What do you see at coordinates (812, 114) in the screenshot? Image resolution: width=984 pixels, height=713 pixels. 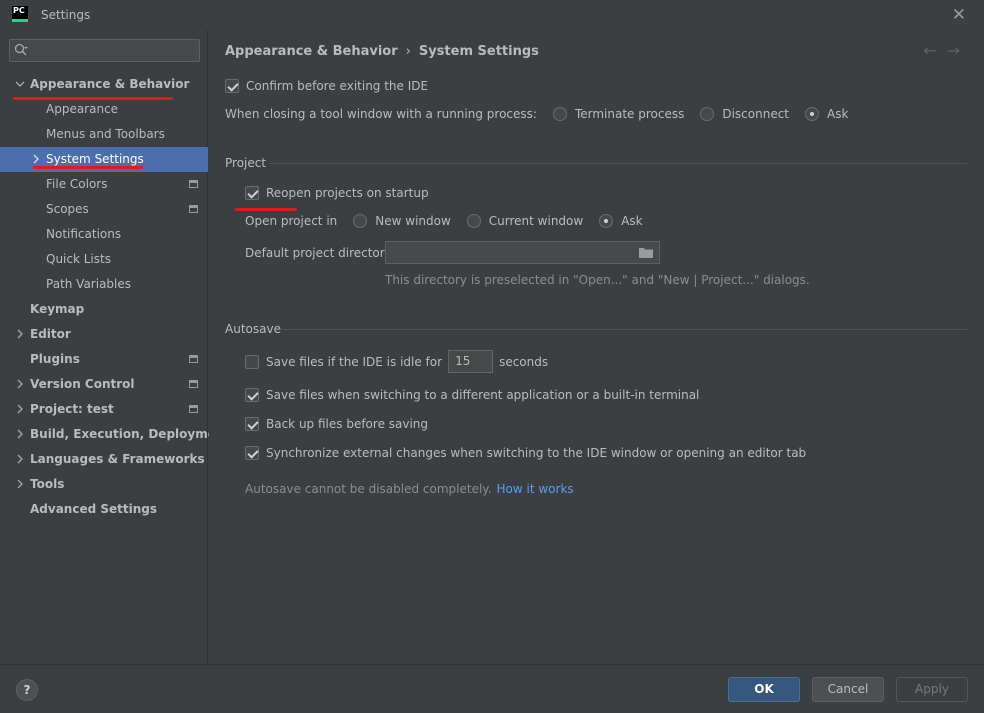 I see `closing-ask-radio` at bounding box center [812, 114].